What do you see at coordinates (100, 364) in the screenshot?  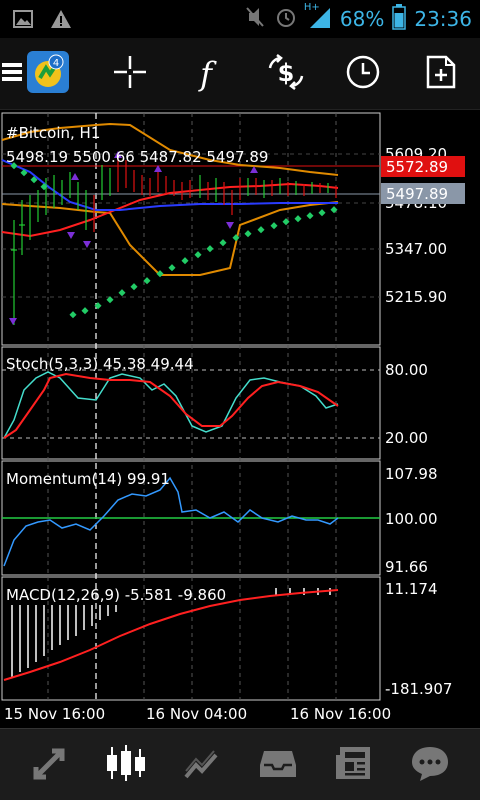 I see `stoch-label: Stoch(5,3,3) 45.38 49.44` at bounding box center [100, 364].